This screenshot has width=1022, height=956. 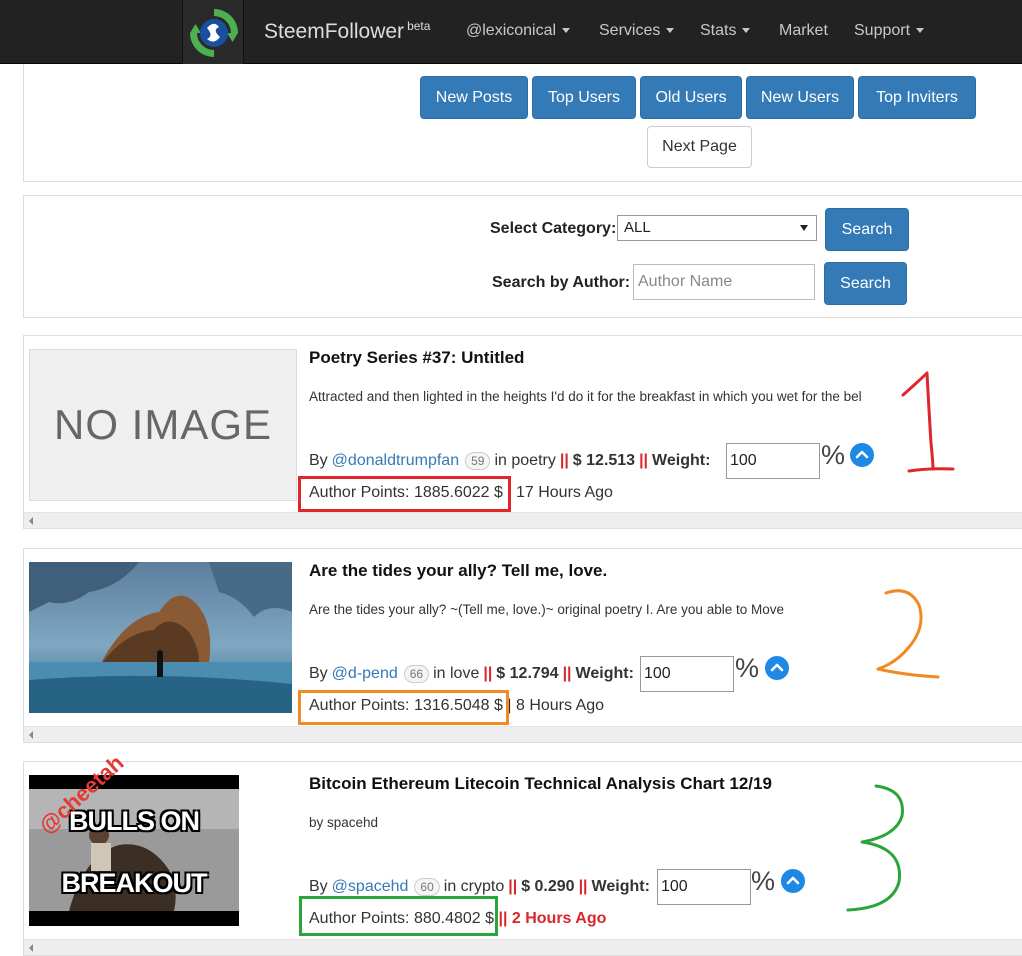 I want to click on post-title: Poetry Series #37: Untitled, so click(x=416, y=358).